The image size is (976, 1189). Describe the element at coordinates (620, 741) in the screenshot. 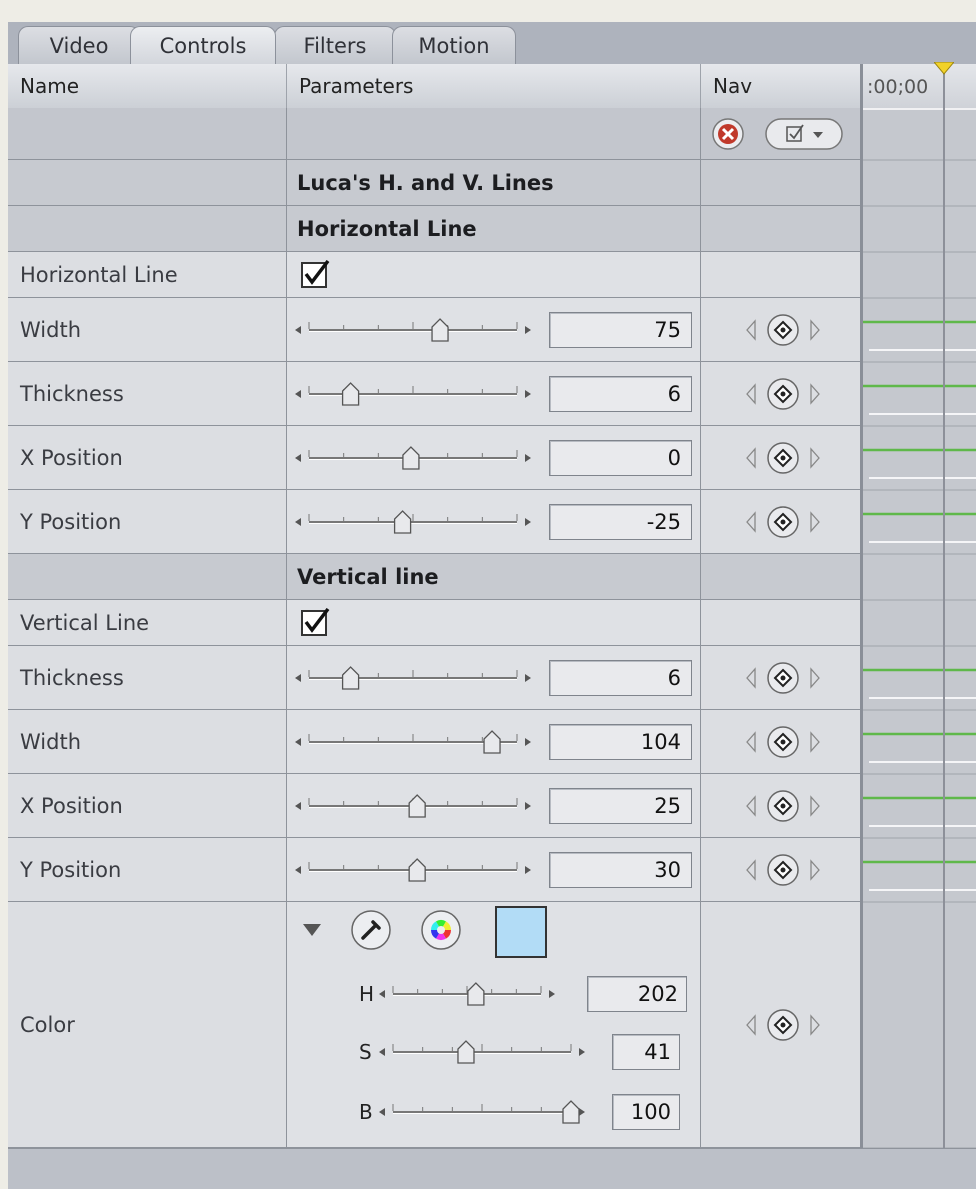

I see `parameter-value-field: 104` at that location.